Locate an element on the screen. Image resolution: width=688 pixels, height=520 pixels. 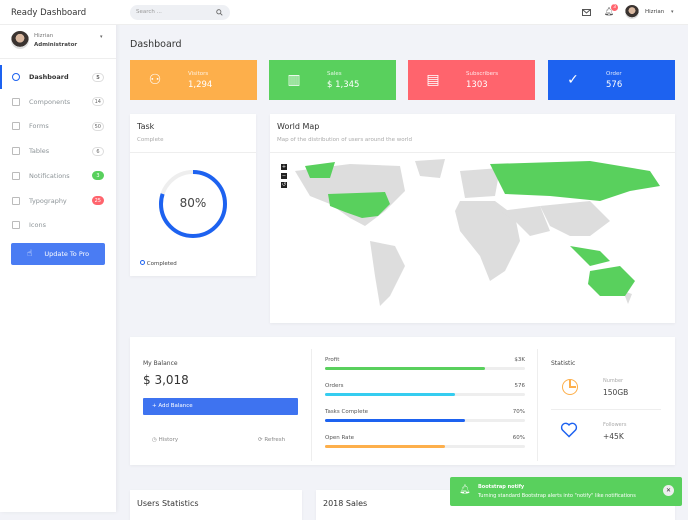
search-icon is located at coordinates (219, 12).